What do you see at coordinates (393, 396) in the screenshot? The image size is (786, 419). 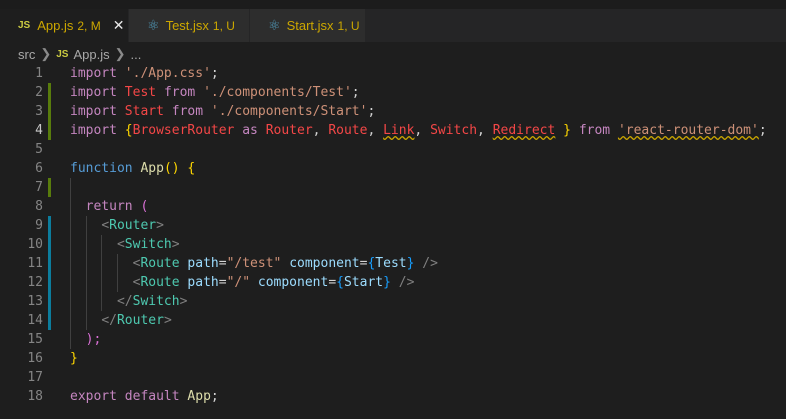 I see `code-line: 18 export default App;` at bounding box center [393, 396].